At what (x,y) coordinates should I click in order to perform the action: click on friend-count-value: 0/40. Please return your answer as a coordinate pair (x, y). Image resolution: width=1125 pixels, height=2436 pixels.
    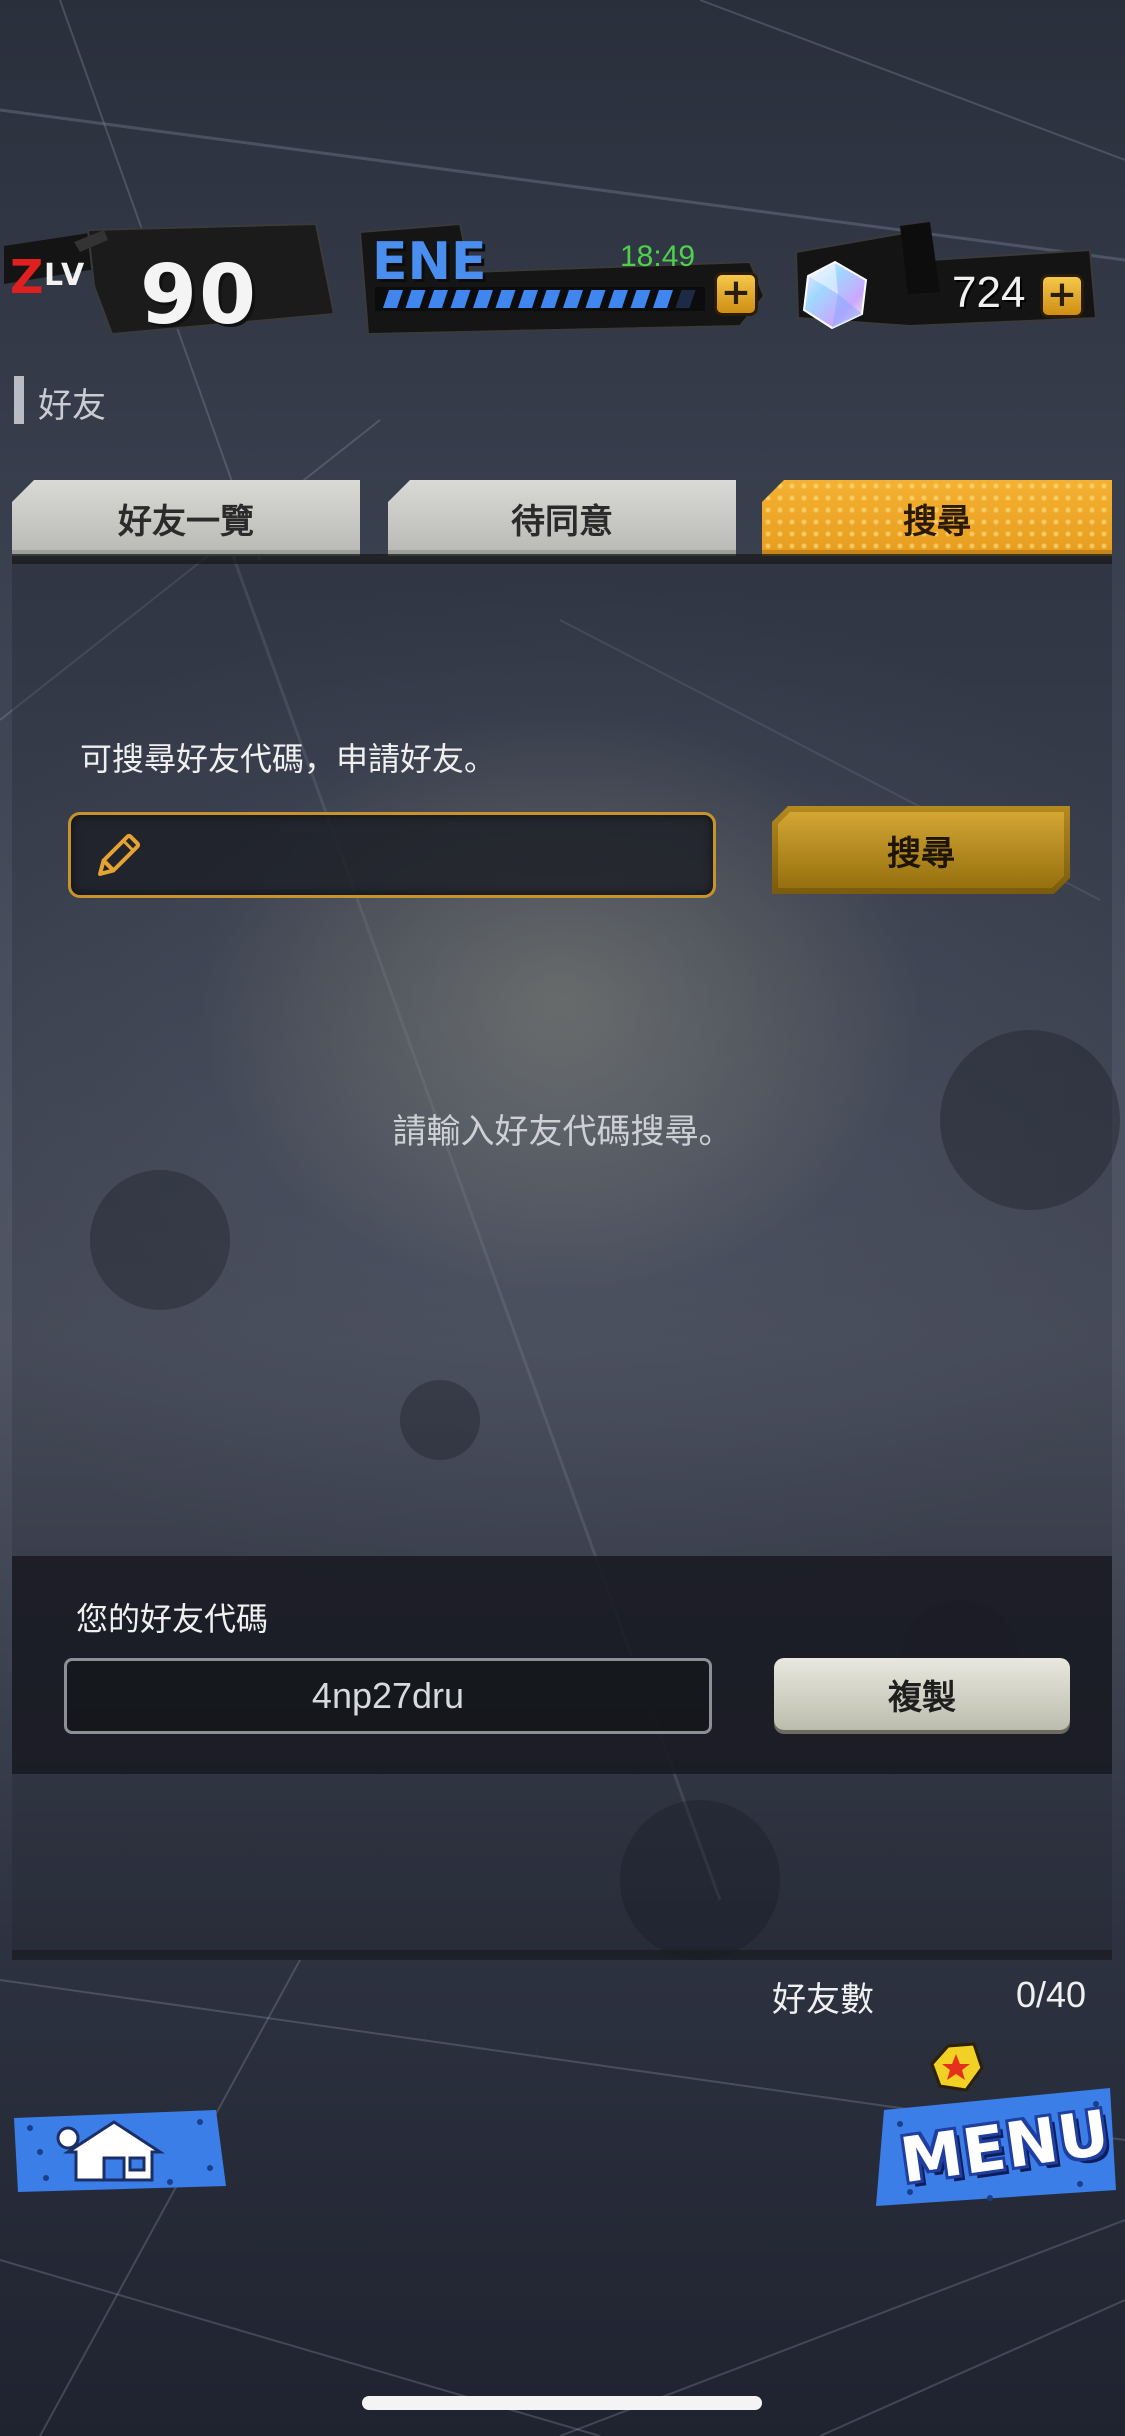
    Looking at the image, I should click on (1051, 1994).